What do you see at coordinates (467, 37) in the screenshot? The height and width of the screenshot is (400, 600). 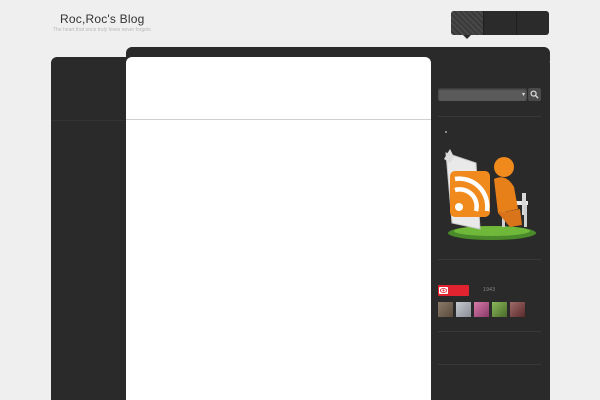 I see `nav-active-pointer` at bounding box center [467, 37].